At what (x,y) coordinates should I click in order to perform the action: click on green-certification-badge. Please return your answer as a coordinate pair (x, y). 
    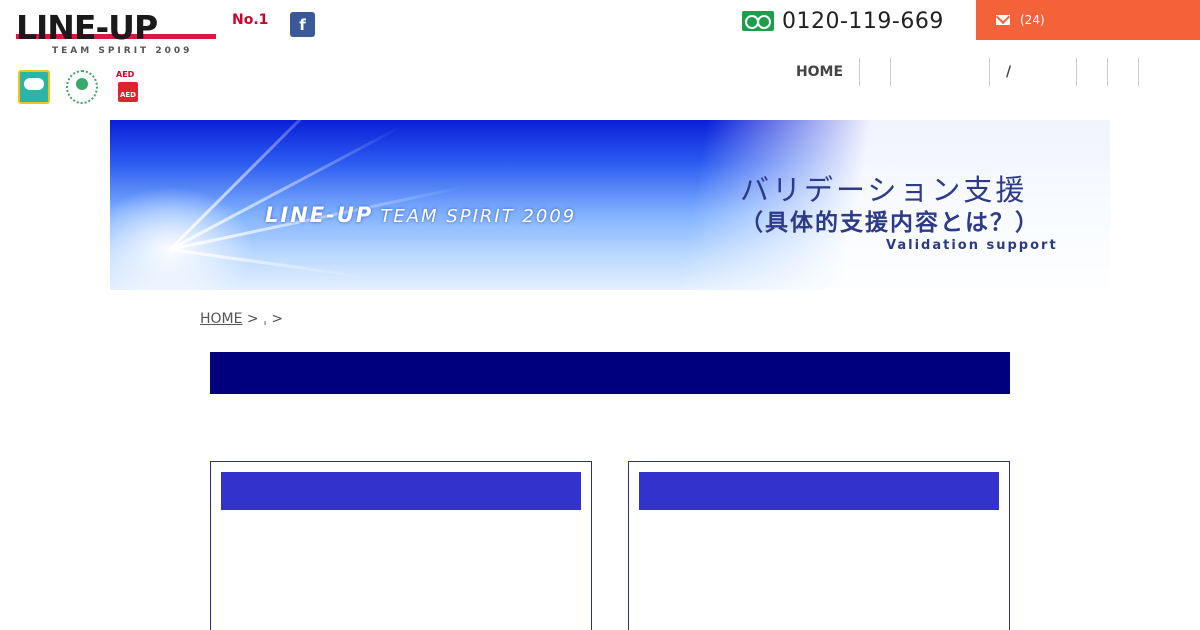
    Looking at the image, I should click on (82, 87).